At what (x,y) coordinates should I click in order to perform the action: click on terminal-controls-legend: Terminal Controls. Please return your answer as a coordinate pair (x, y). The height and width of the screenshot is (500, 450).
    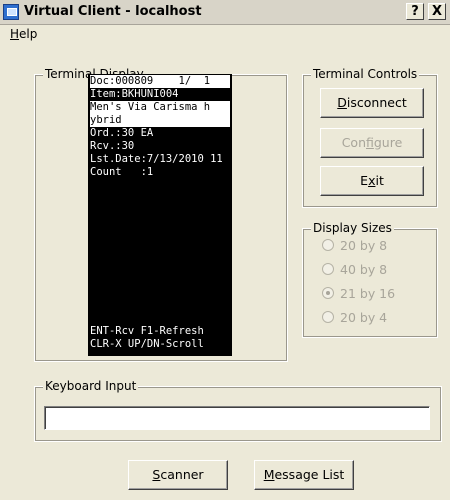
    Looking at the image, I should click on (365, 74).